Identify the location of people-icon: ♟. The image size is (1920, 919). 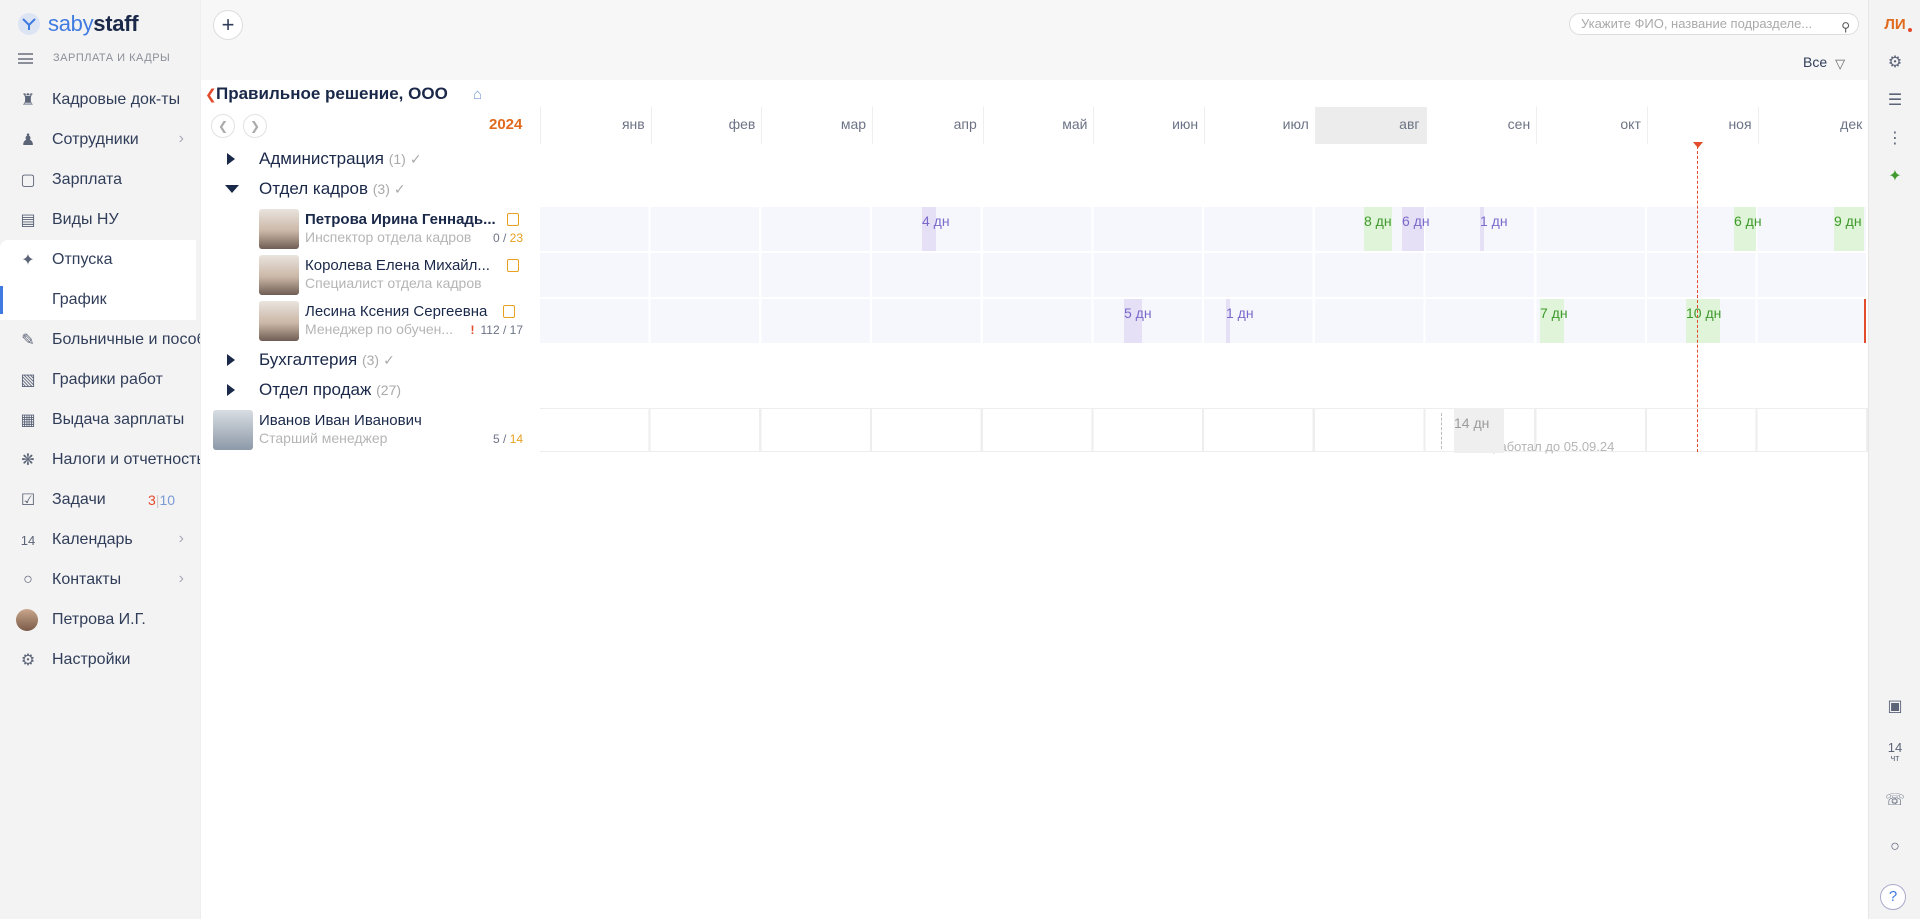
(28, 140).